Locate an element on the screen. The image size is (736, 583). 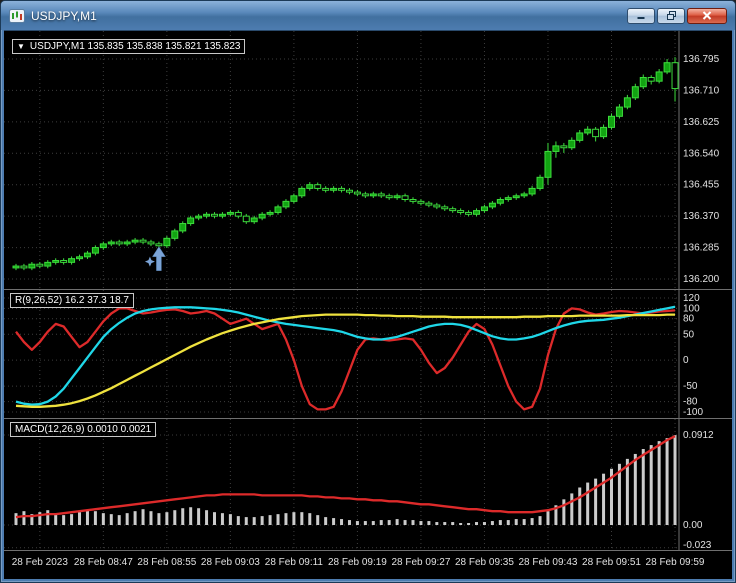
oscillator-label-box: R(9,26,52) 16.2 37.3 18.7 is located at coordinates (72, 300).